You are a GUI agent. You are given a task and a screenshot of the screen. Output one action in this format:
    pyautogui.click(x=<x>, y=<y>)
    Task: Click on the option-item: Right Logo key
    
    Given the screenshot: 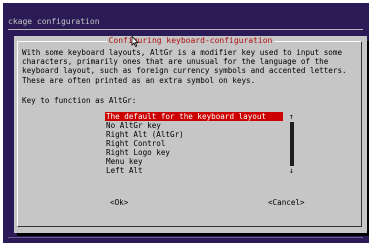 What is the action you would take?
    pyautogui.click(x=194, y=152)
    